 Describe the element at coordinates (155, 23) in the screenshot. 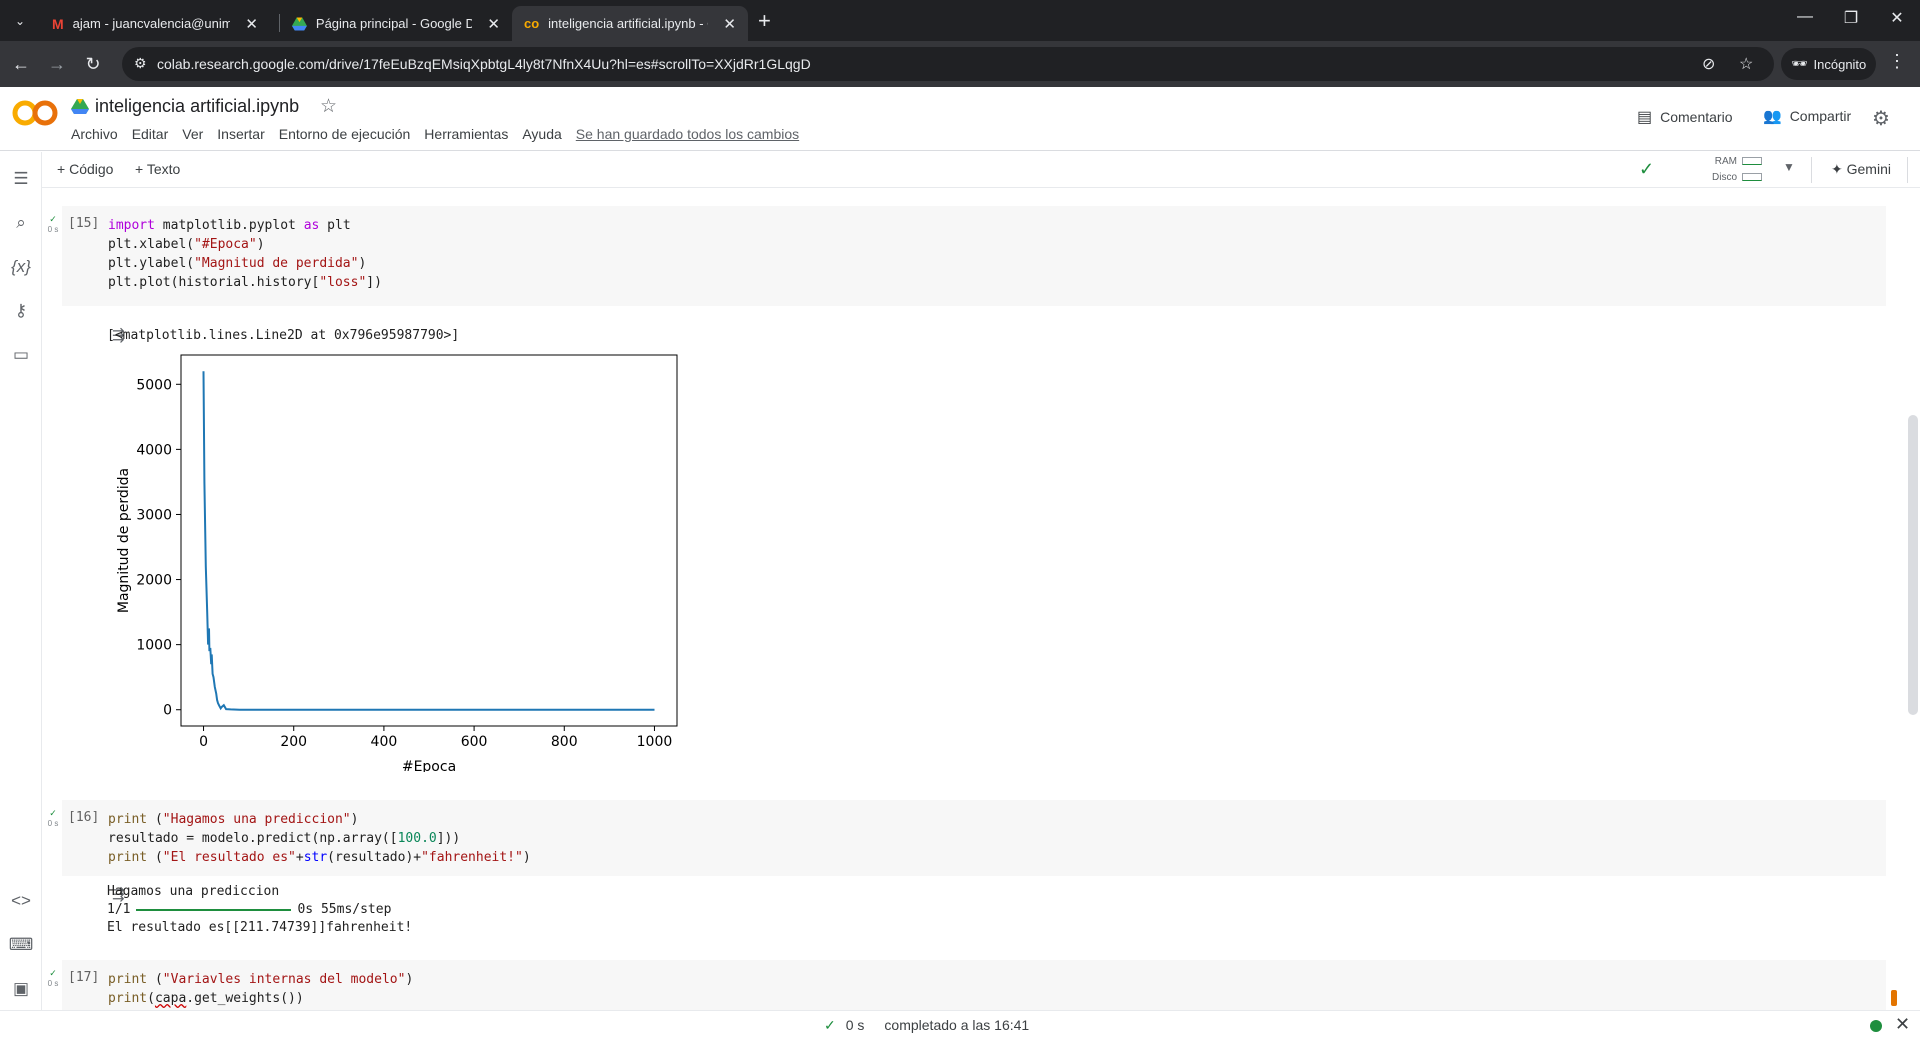

I see `browser-tab-gmail: M ajam - juancvalencia@unimayor.edu.co ✕` at that location.